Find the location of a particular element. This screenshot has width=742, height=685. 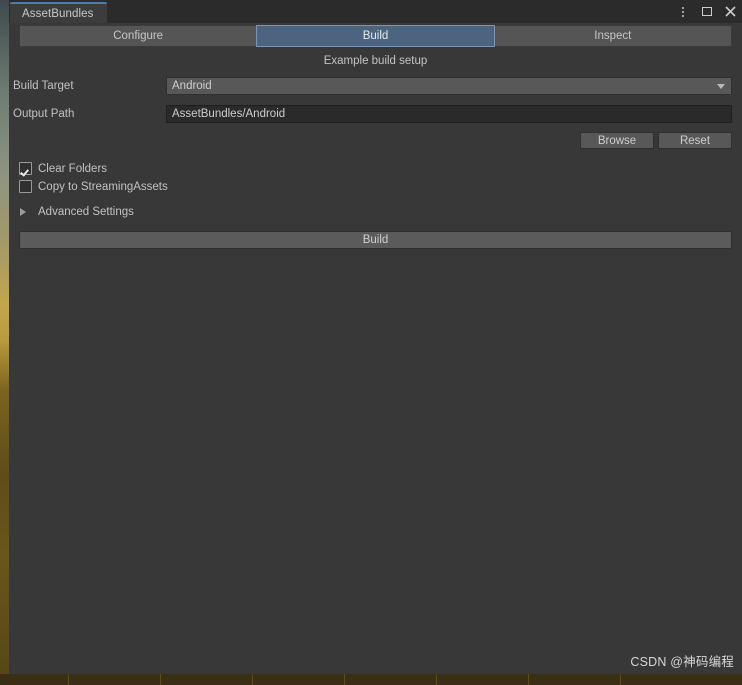

build-target-row: Build Target Android is located at coordinates (371, 86).